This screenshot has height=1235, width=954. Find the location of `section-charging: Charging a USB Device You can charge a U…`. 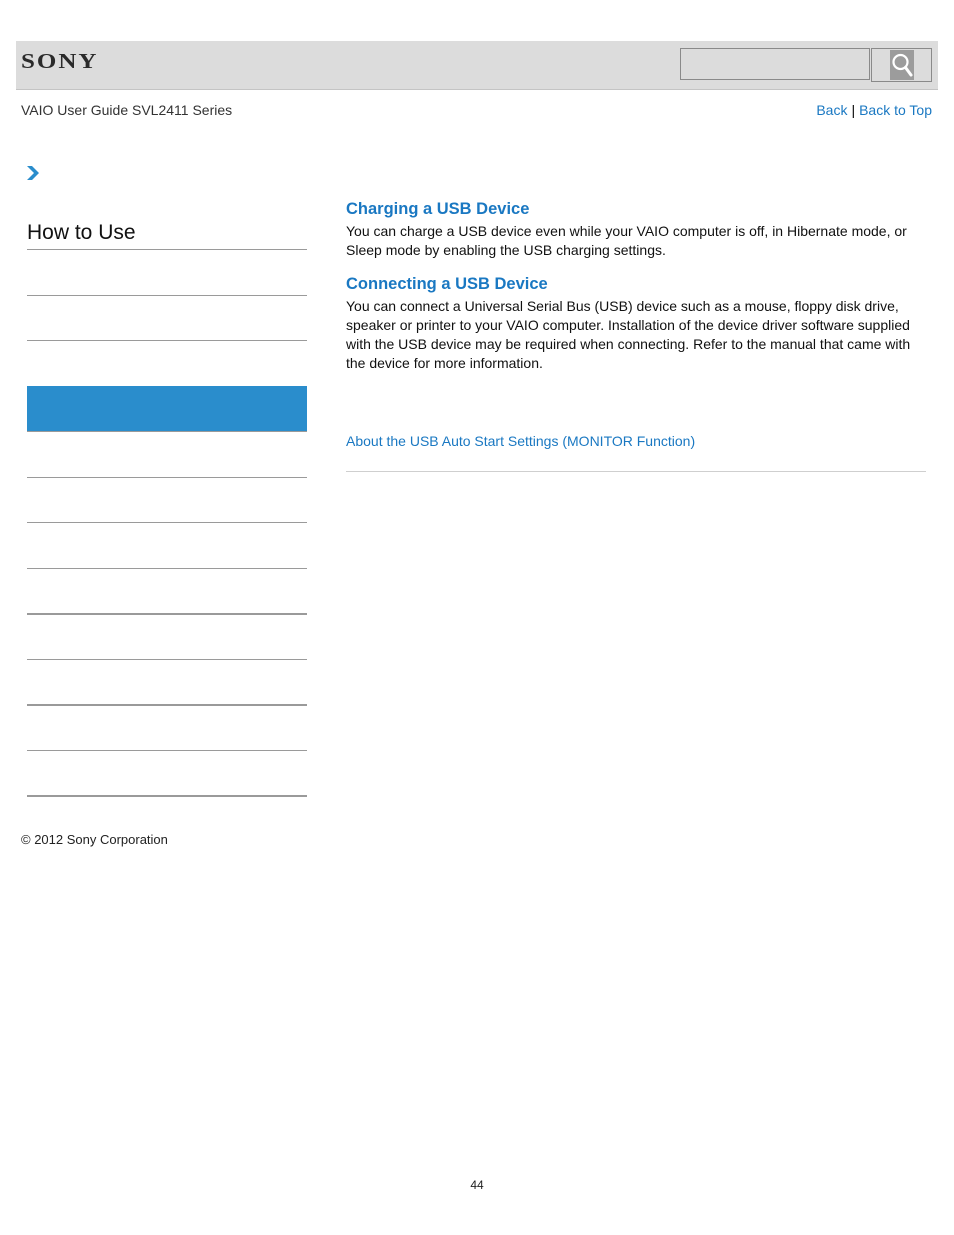

section-charging: Charging a USB Device You can charge a U… is located at coordinates (636, 229).